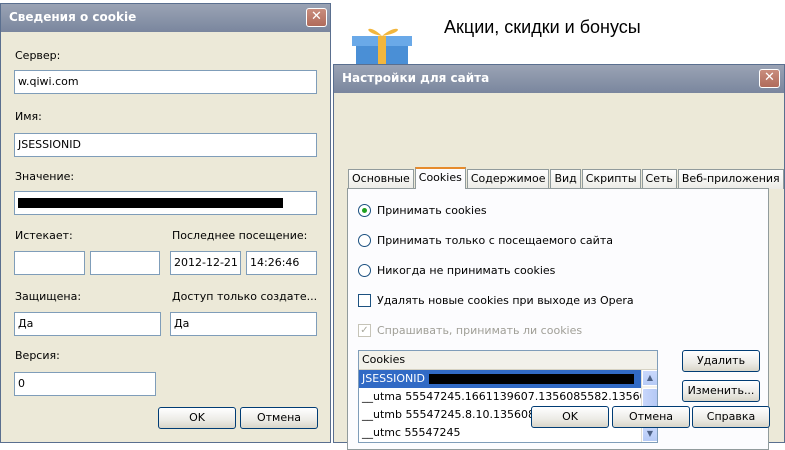 The width and height of the screenshot is (785, 450). Describe the element at coordinates (611, 179) in the screenshot. I see `tab-4: Скрипты` at that location.